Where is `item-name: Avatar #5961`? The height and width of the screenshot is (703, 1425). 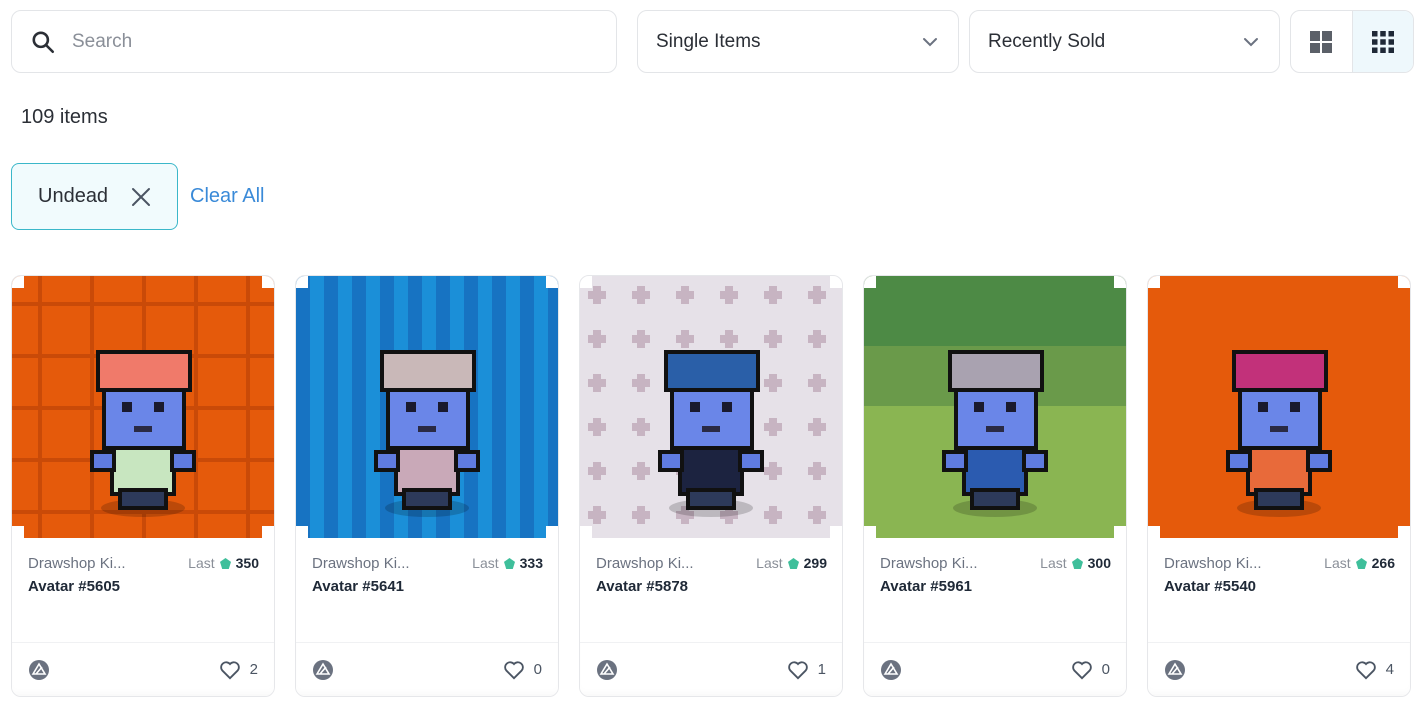
item-name: Avatar #5961 is located at coordinates (995, 586).